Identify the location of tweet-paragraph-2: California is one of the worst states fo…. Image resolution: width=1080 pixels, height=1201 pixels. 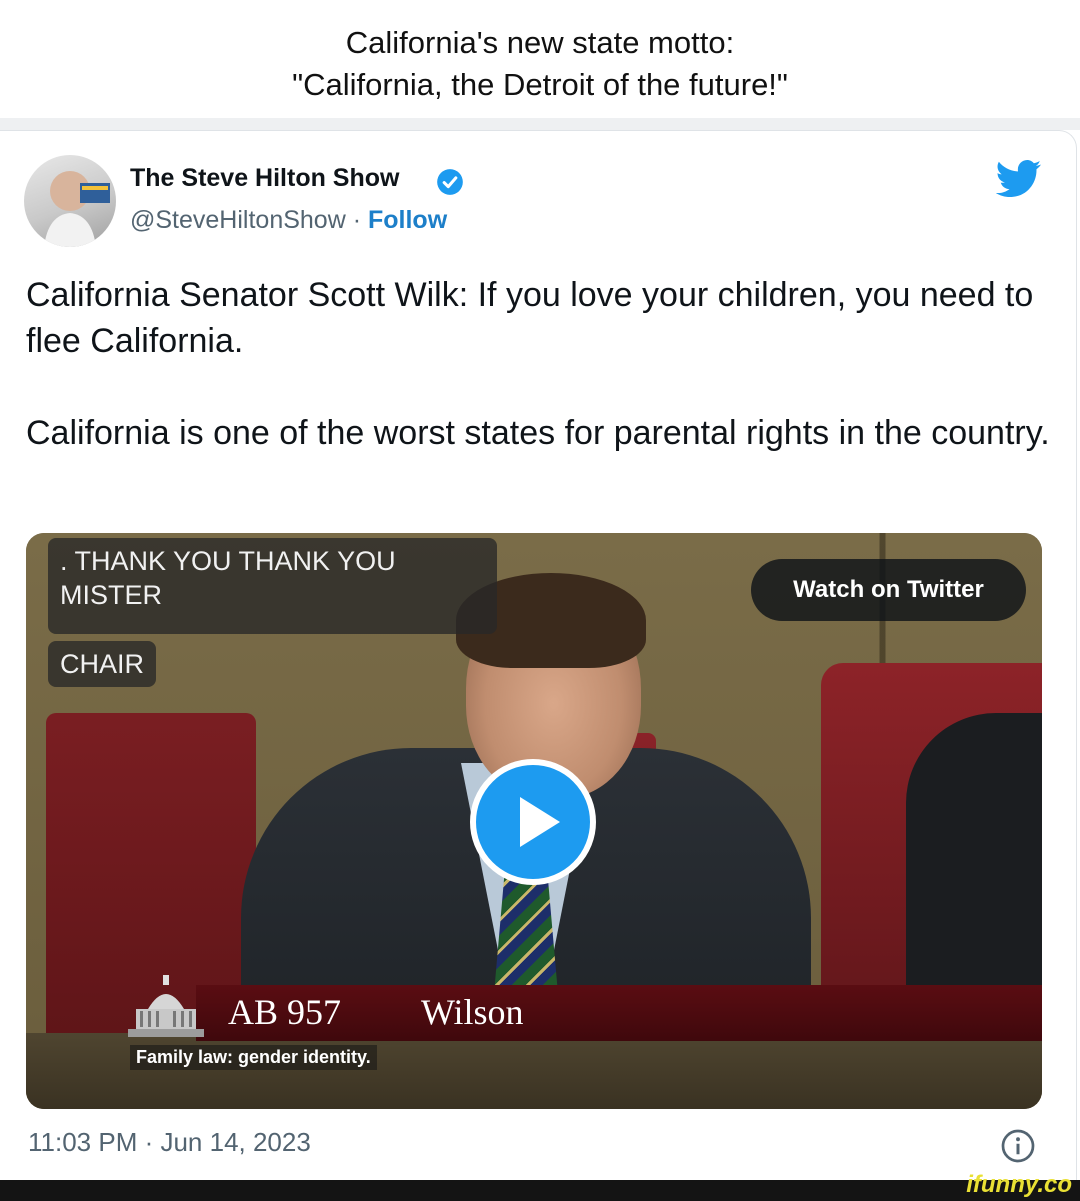
(538, 433).